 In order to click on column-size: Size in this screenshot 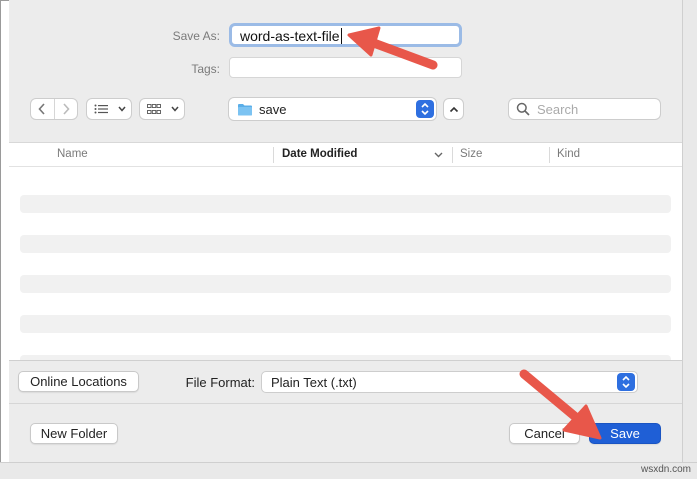, I will do `click(471, 154)`.